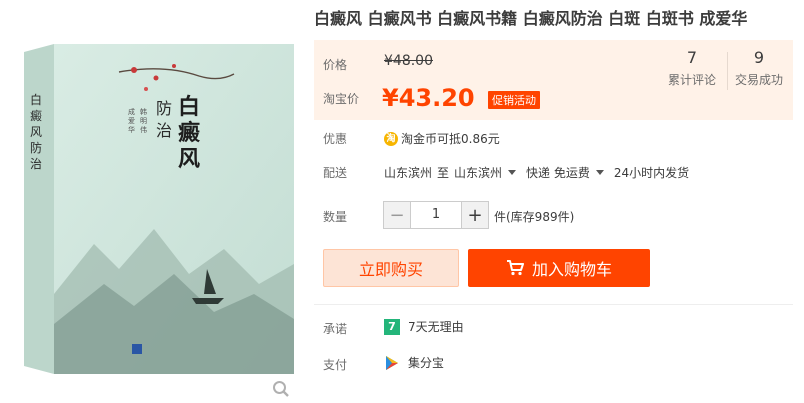 This screenshot has width=804, height=403. I want to click on ship-time: 24小时内发货, so click(651, 173).